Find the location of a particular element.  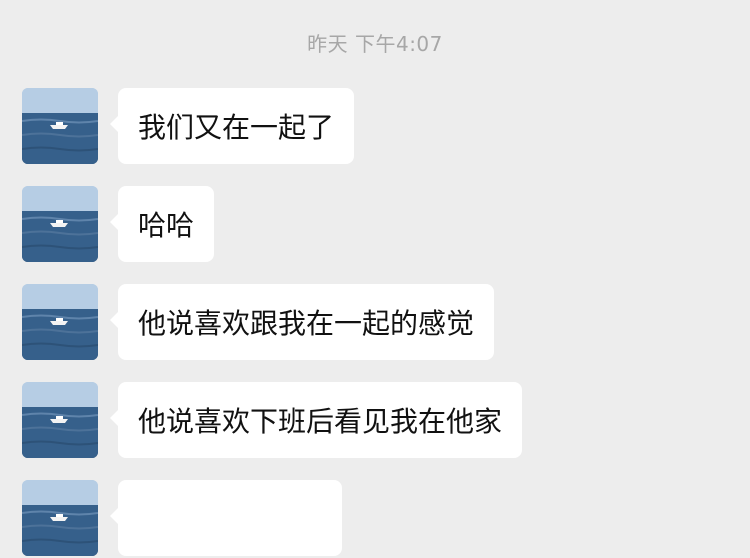

message-bubble: 哈哈 is located at coordinates (162, 224).